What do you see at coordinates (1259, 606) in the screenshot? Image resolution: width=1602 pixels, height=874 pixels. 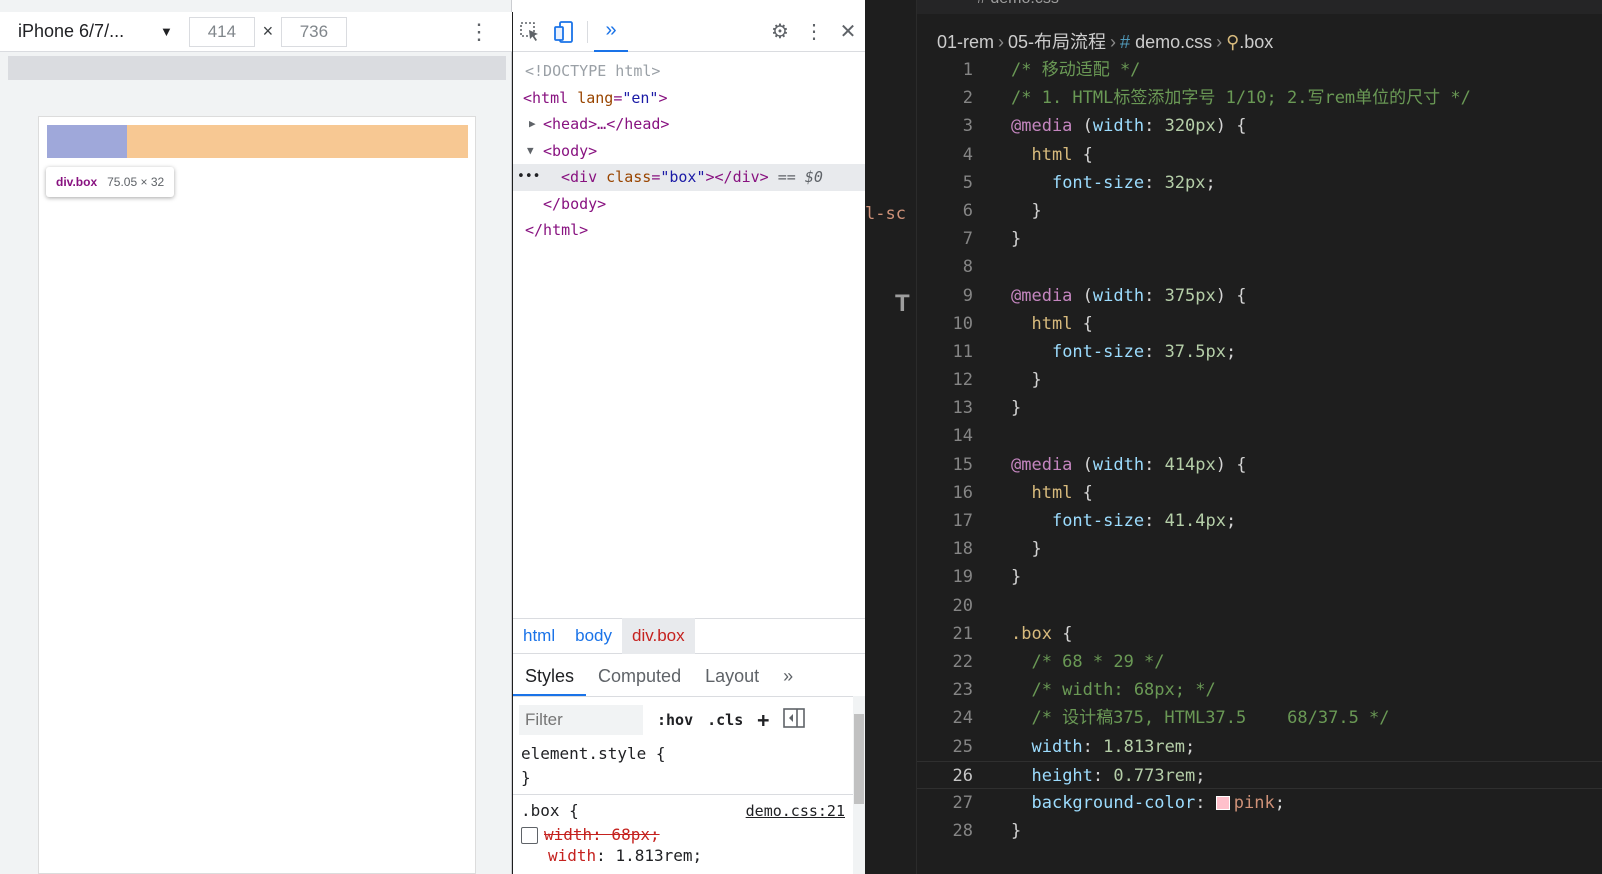 I see `code-line: 20` at bounding box center [1259, 606].